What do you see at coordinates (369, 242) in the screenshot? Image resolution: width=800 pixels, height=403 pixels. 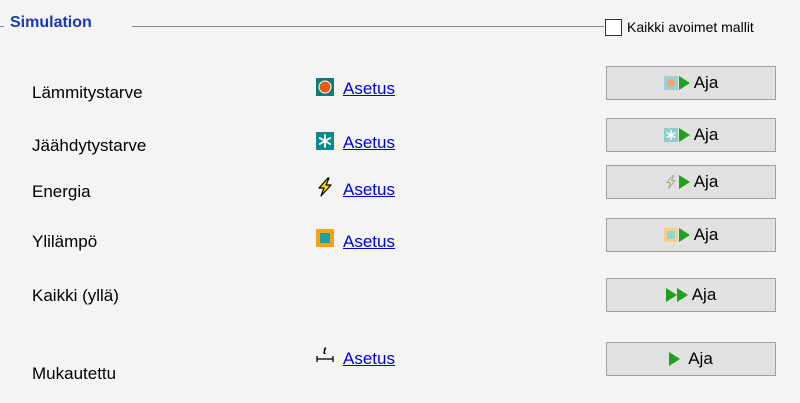 I see `overheat-settings-link: Asetus` at bounding box center [369, 242].